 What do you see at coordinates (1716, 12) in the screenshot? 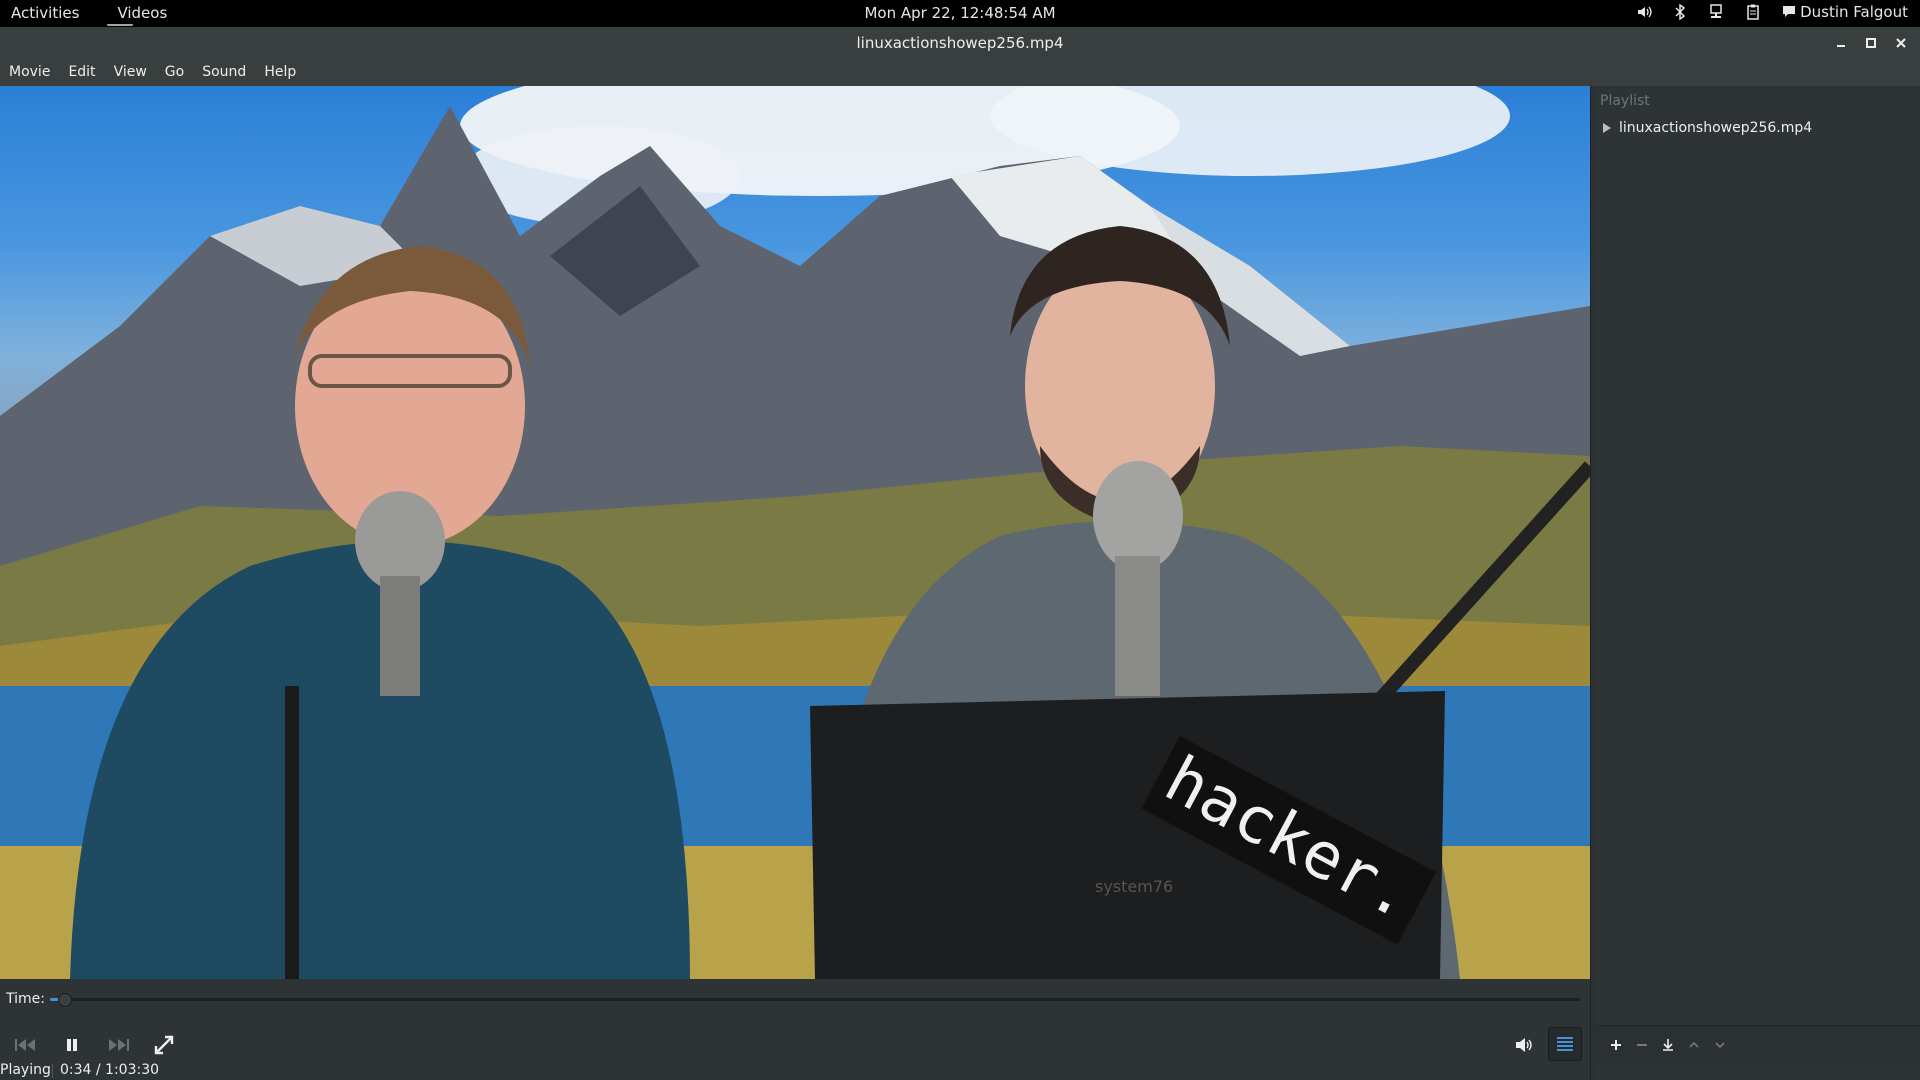
I see `network-icon` at bounding box center [1716, 12].